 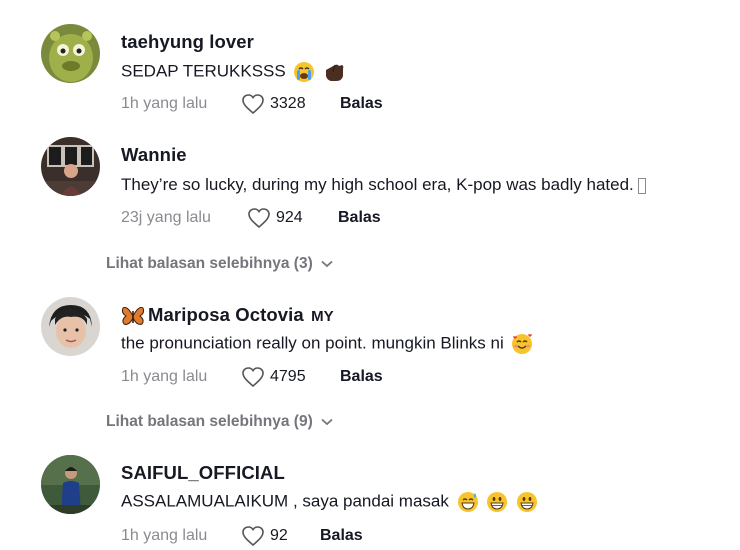 What do you see at coordinates (322, 316) in the screenshot?
I see `country-badge: MY` at bounding box center [322, 316].